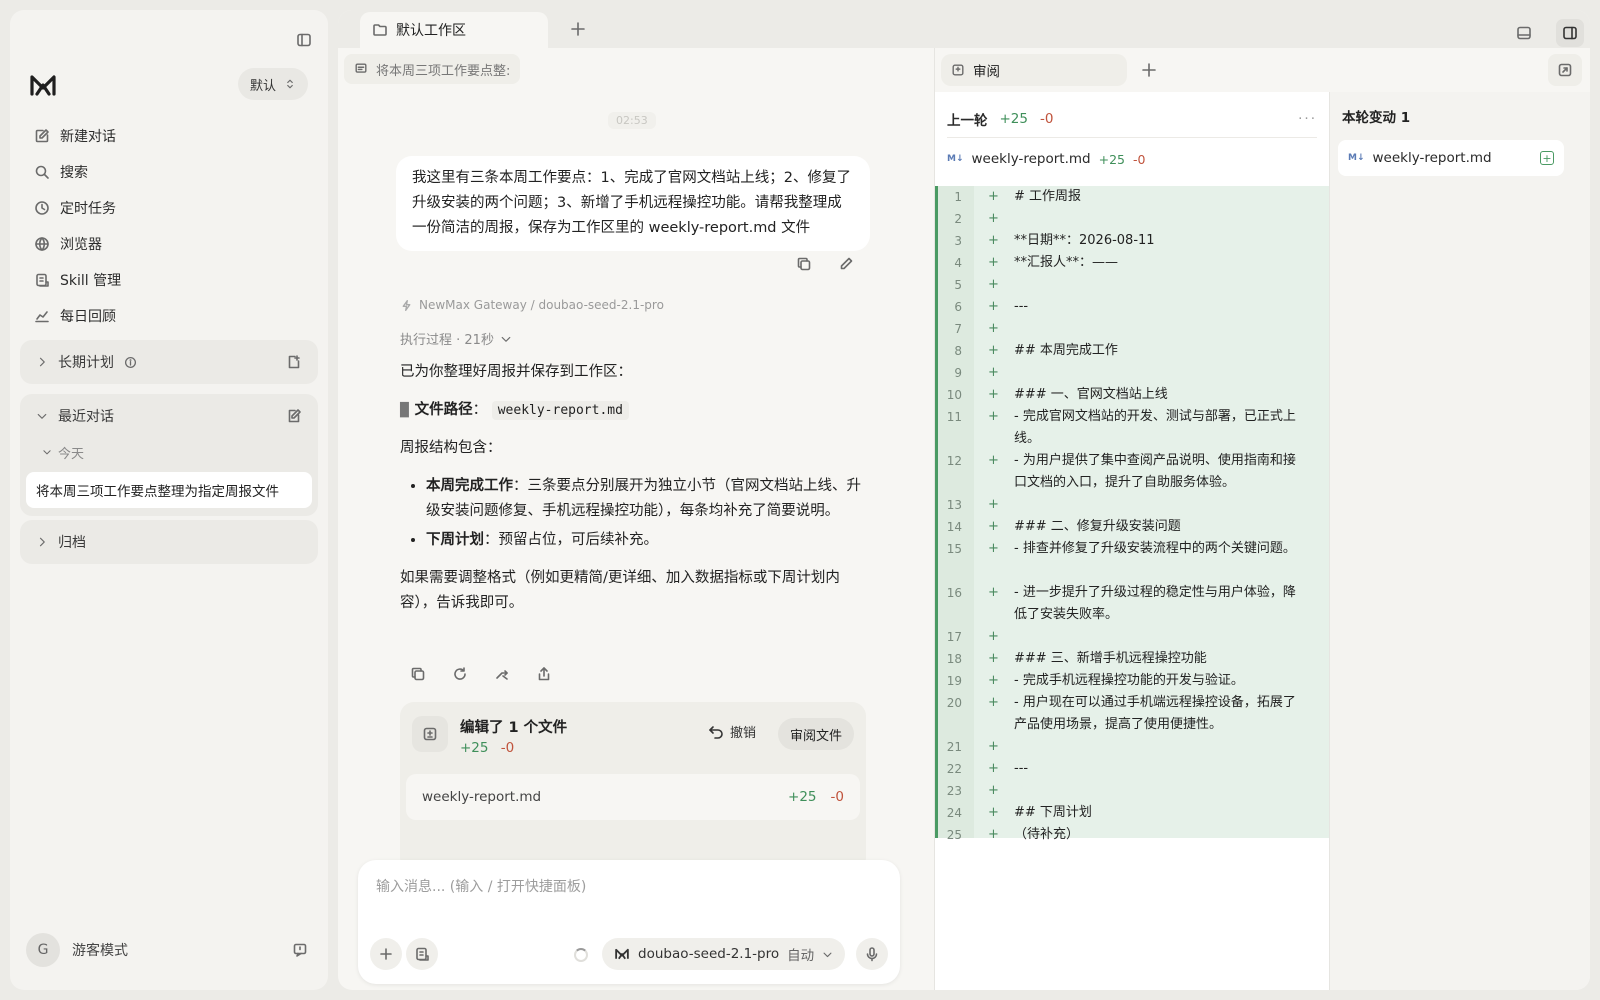 The height and width of the screenshot is (1000, 1600). I want to click on archive-group: 归档, so click(169, 542).